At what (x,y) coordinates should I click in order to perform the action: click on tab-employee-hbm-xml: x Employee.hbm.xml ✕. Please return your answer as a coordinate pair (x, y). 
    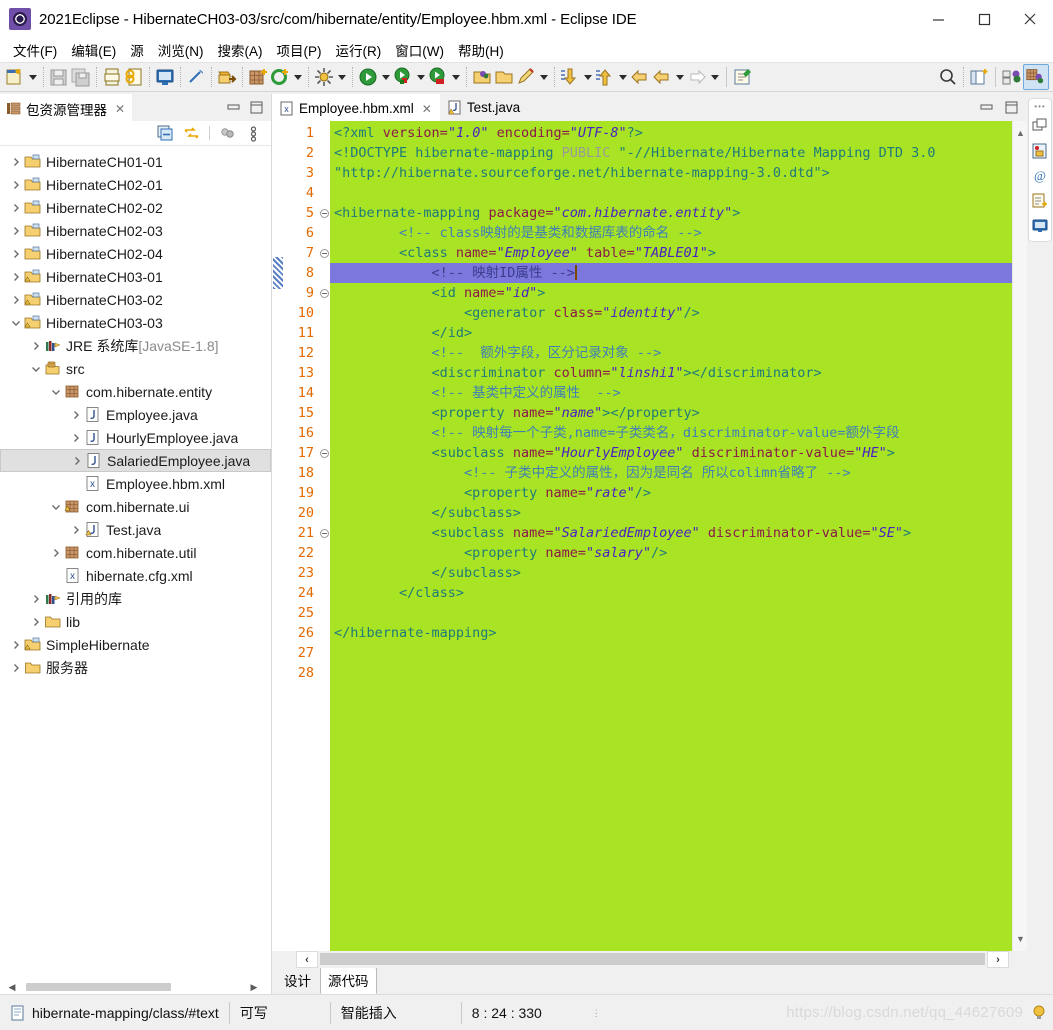
    Looking at the image, I should click on (356, 107).